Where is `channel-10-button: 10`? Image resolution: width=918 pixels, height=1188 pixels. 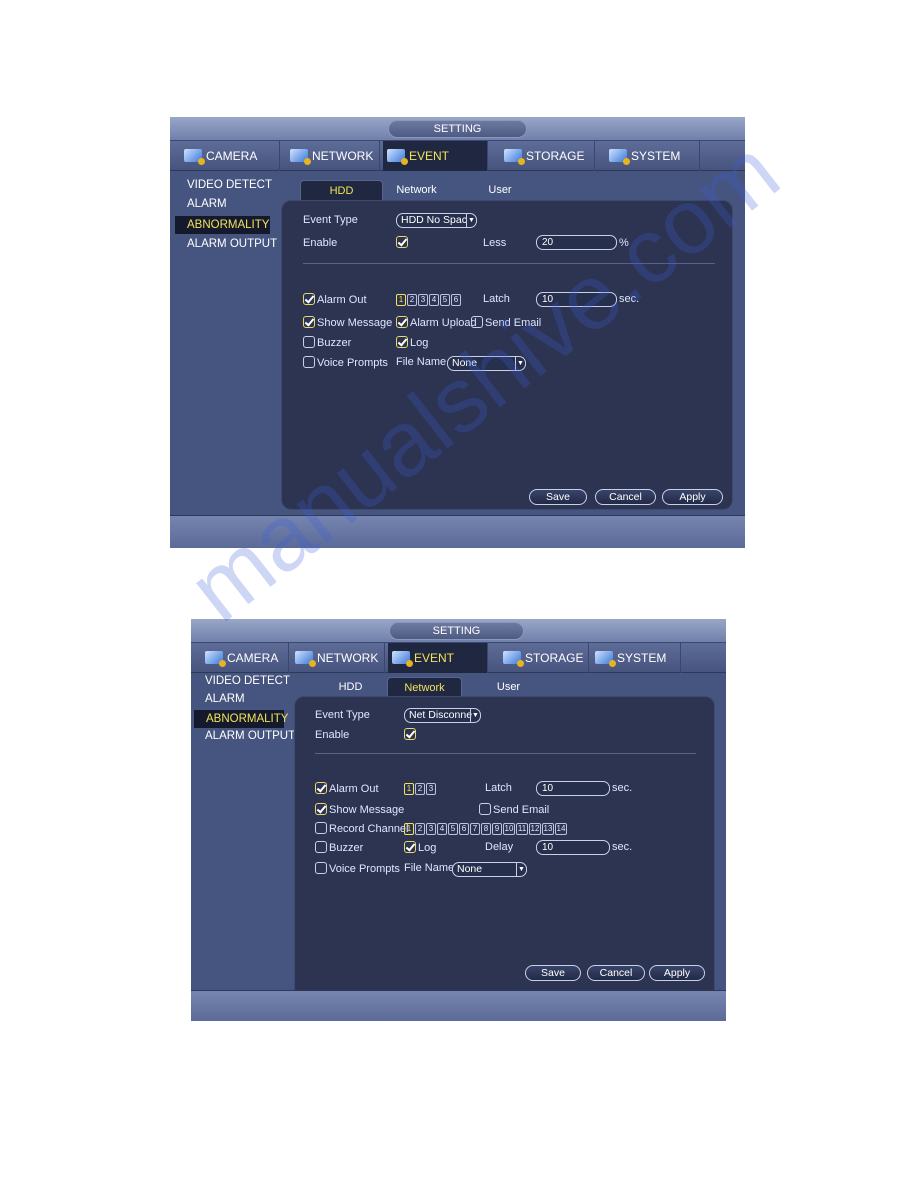
channel-10-button: 10 is located at coordinates (509, 829).